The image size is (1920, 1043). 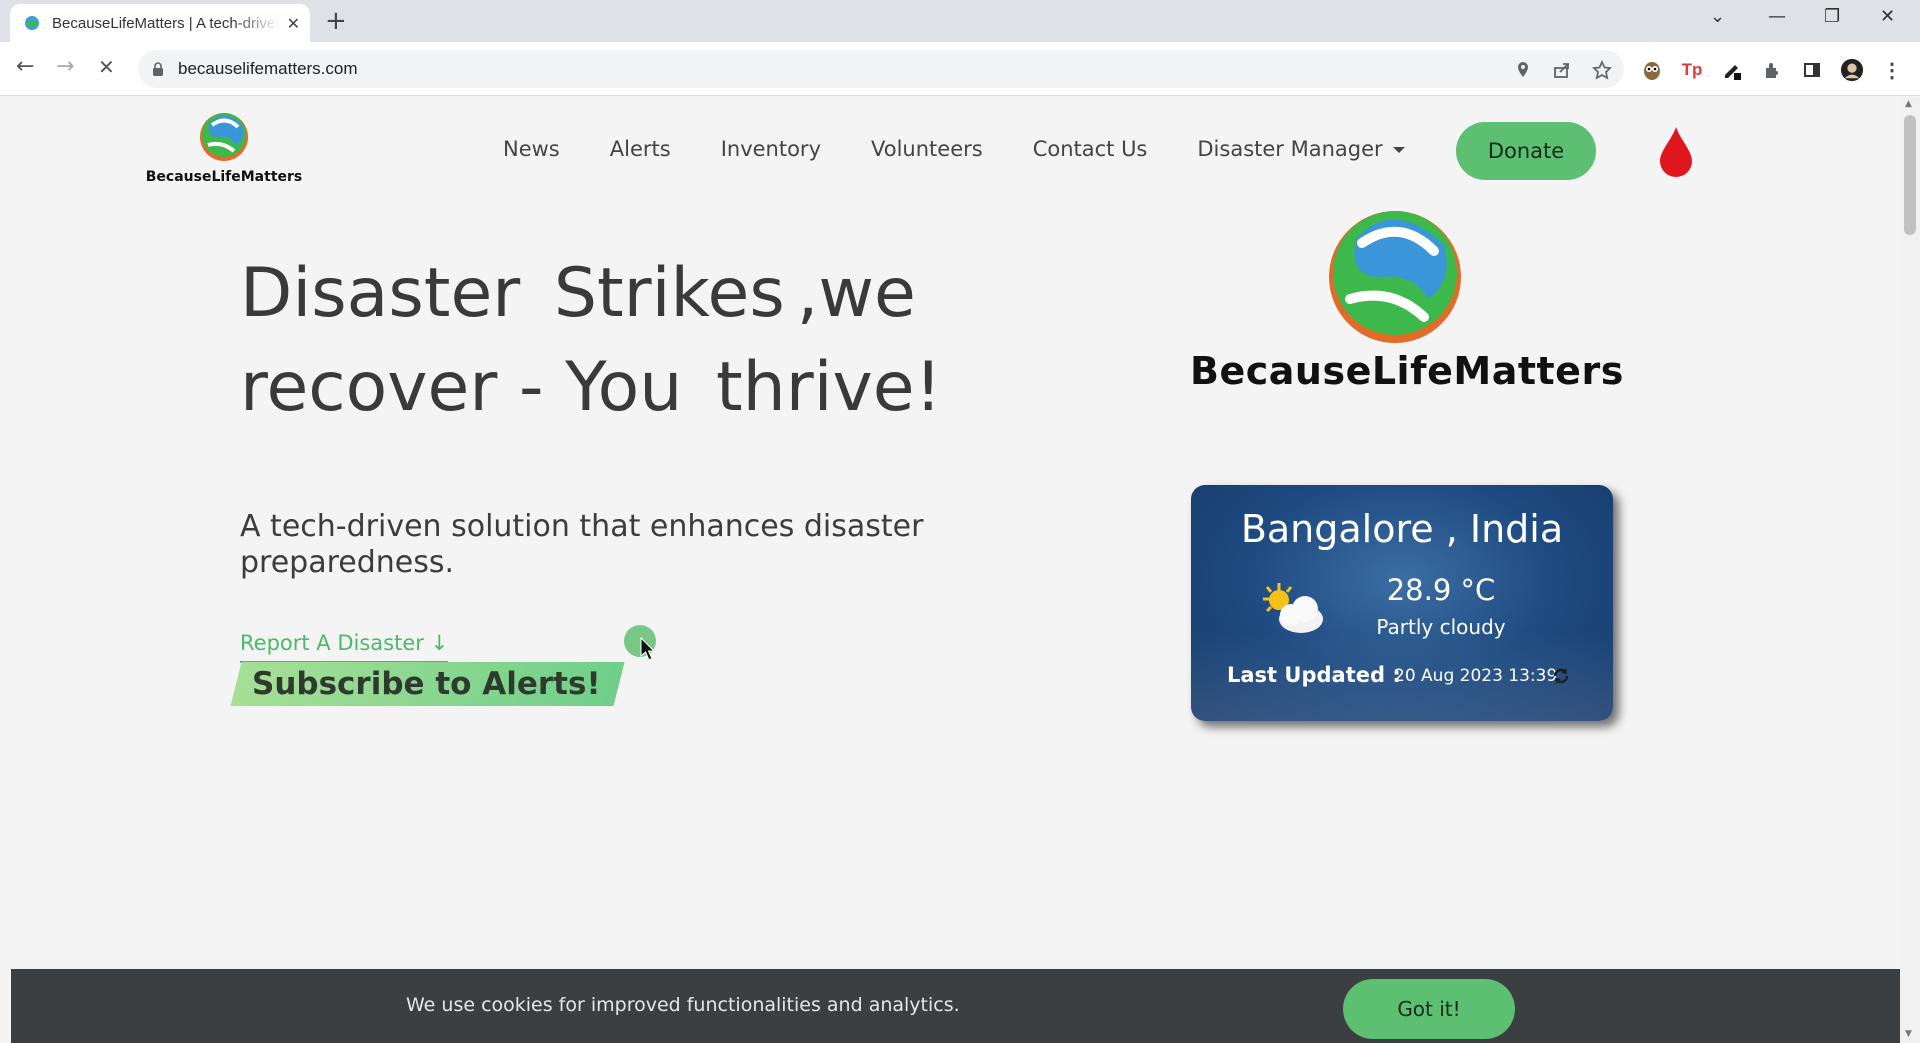 What do you see at coordinates (771, 149) in the screenshot?
I see `nav-inventory: Inventory` at bounding box center [771, 149].